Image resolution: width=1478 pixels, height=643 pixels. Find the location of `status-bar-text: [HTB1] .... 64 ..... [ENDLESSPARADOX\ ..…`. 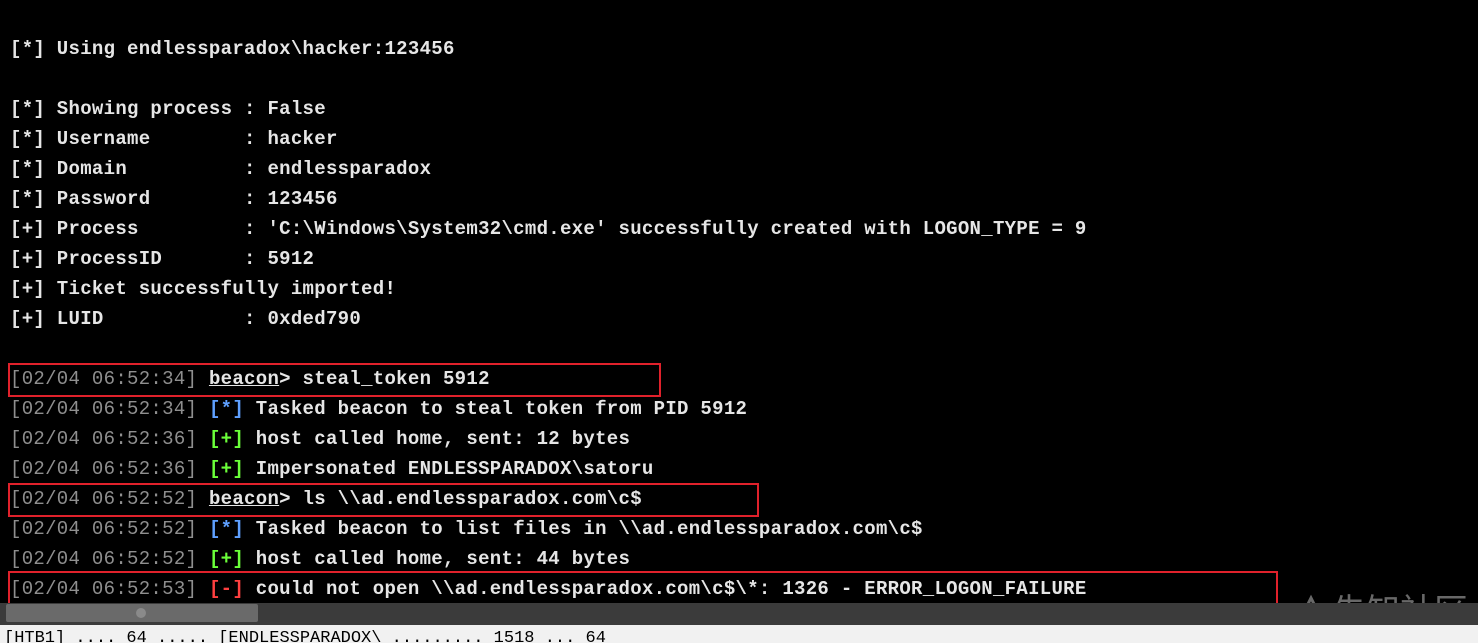

status-bar-text: [HTB1] .... 64 ..... [ENDLESSPARADOX\ ..… is located at coordinates (305, 636).